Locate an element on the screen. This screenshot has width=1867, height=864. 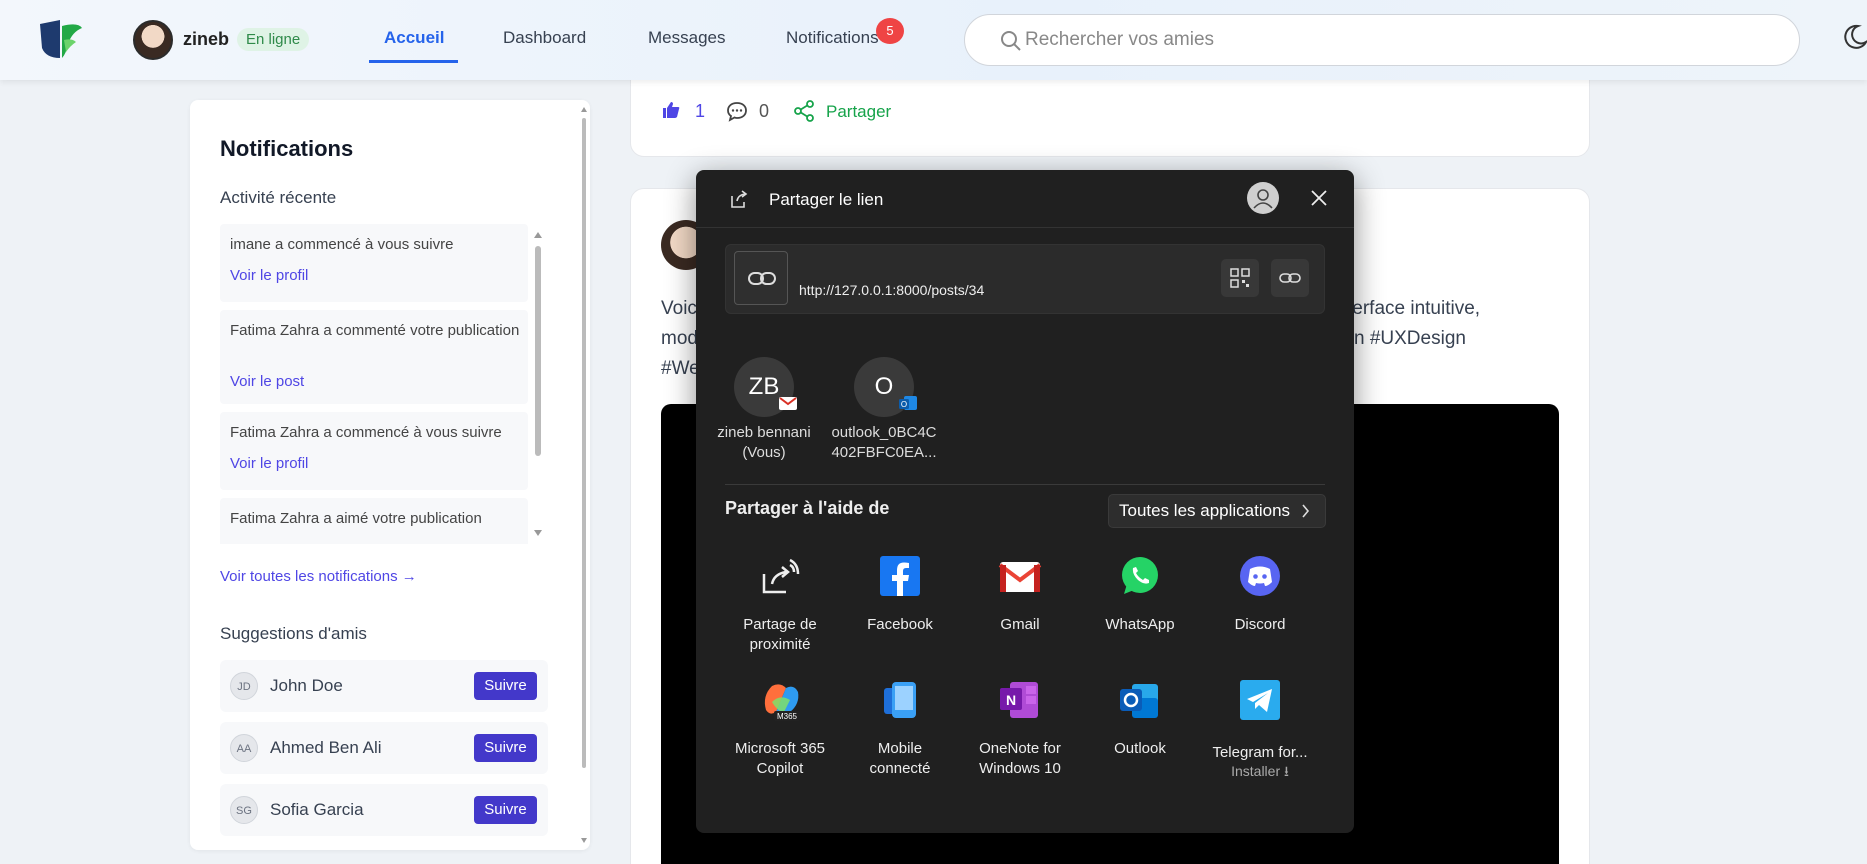
app-label: OneNote for is located at coordinates (1020, 748).